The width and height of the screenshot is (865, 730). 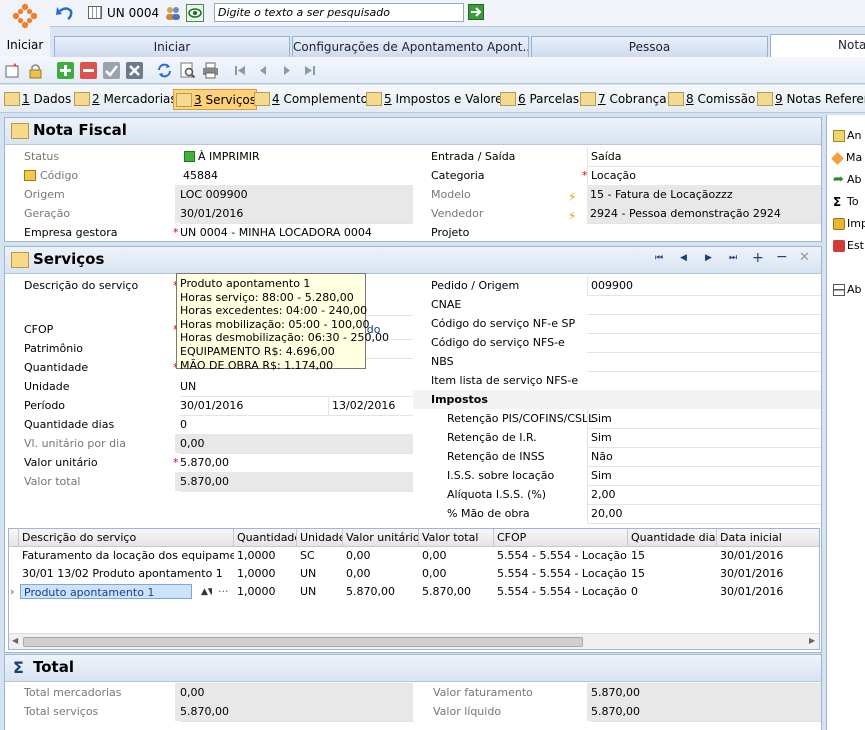 I want to click on retencao-inss-select: Não, so click(x=704, y=457).